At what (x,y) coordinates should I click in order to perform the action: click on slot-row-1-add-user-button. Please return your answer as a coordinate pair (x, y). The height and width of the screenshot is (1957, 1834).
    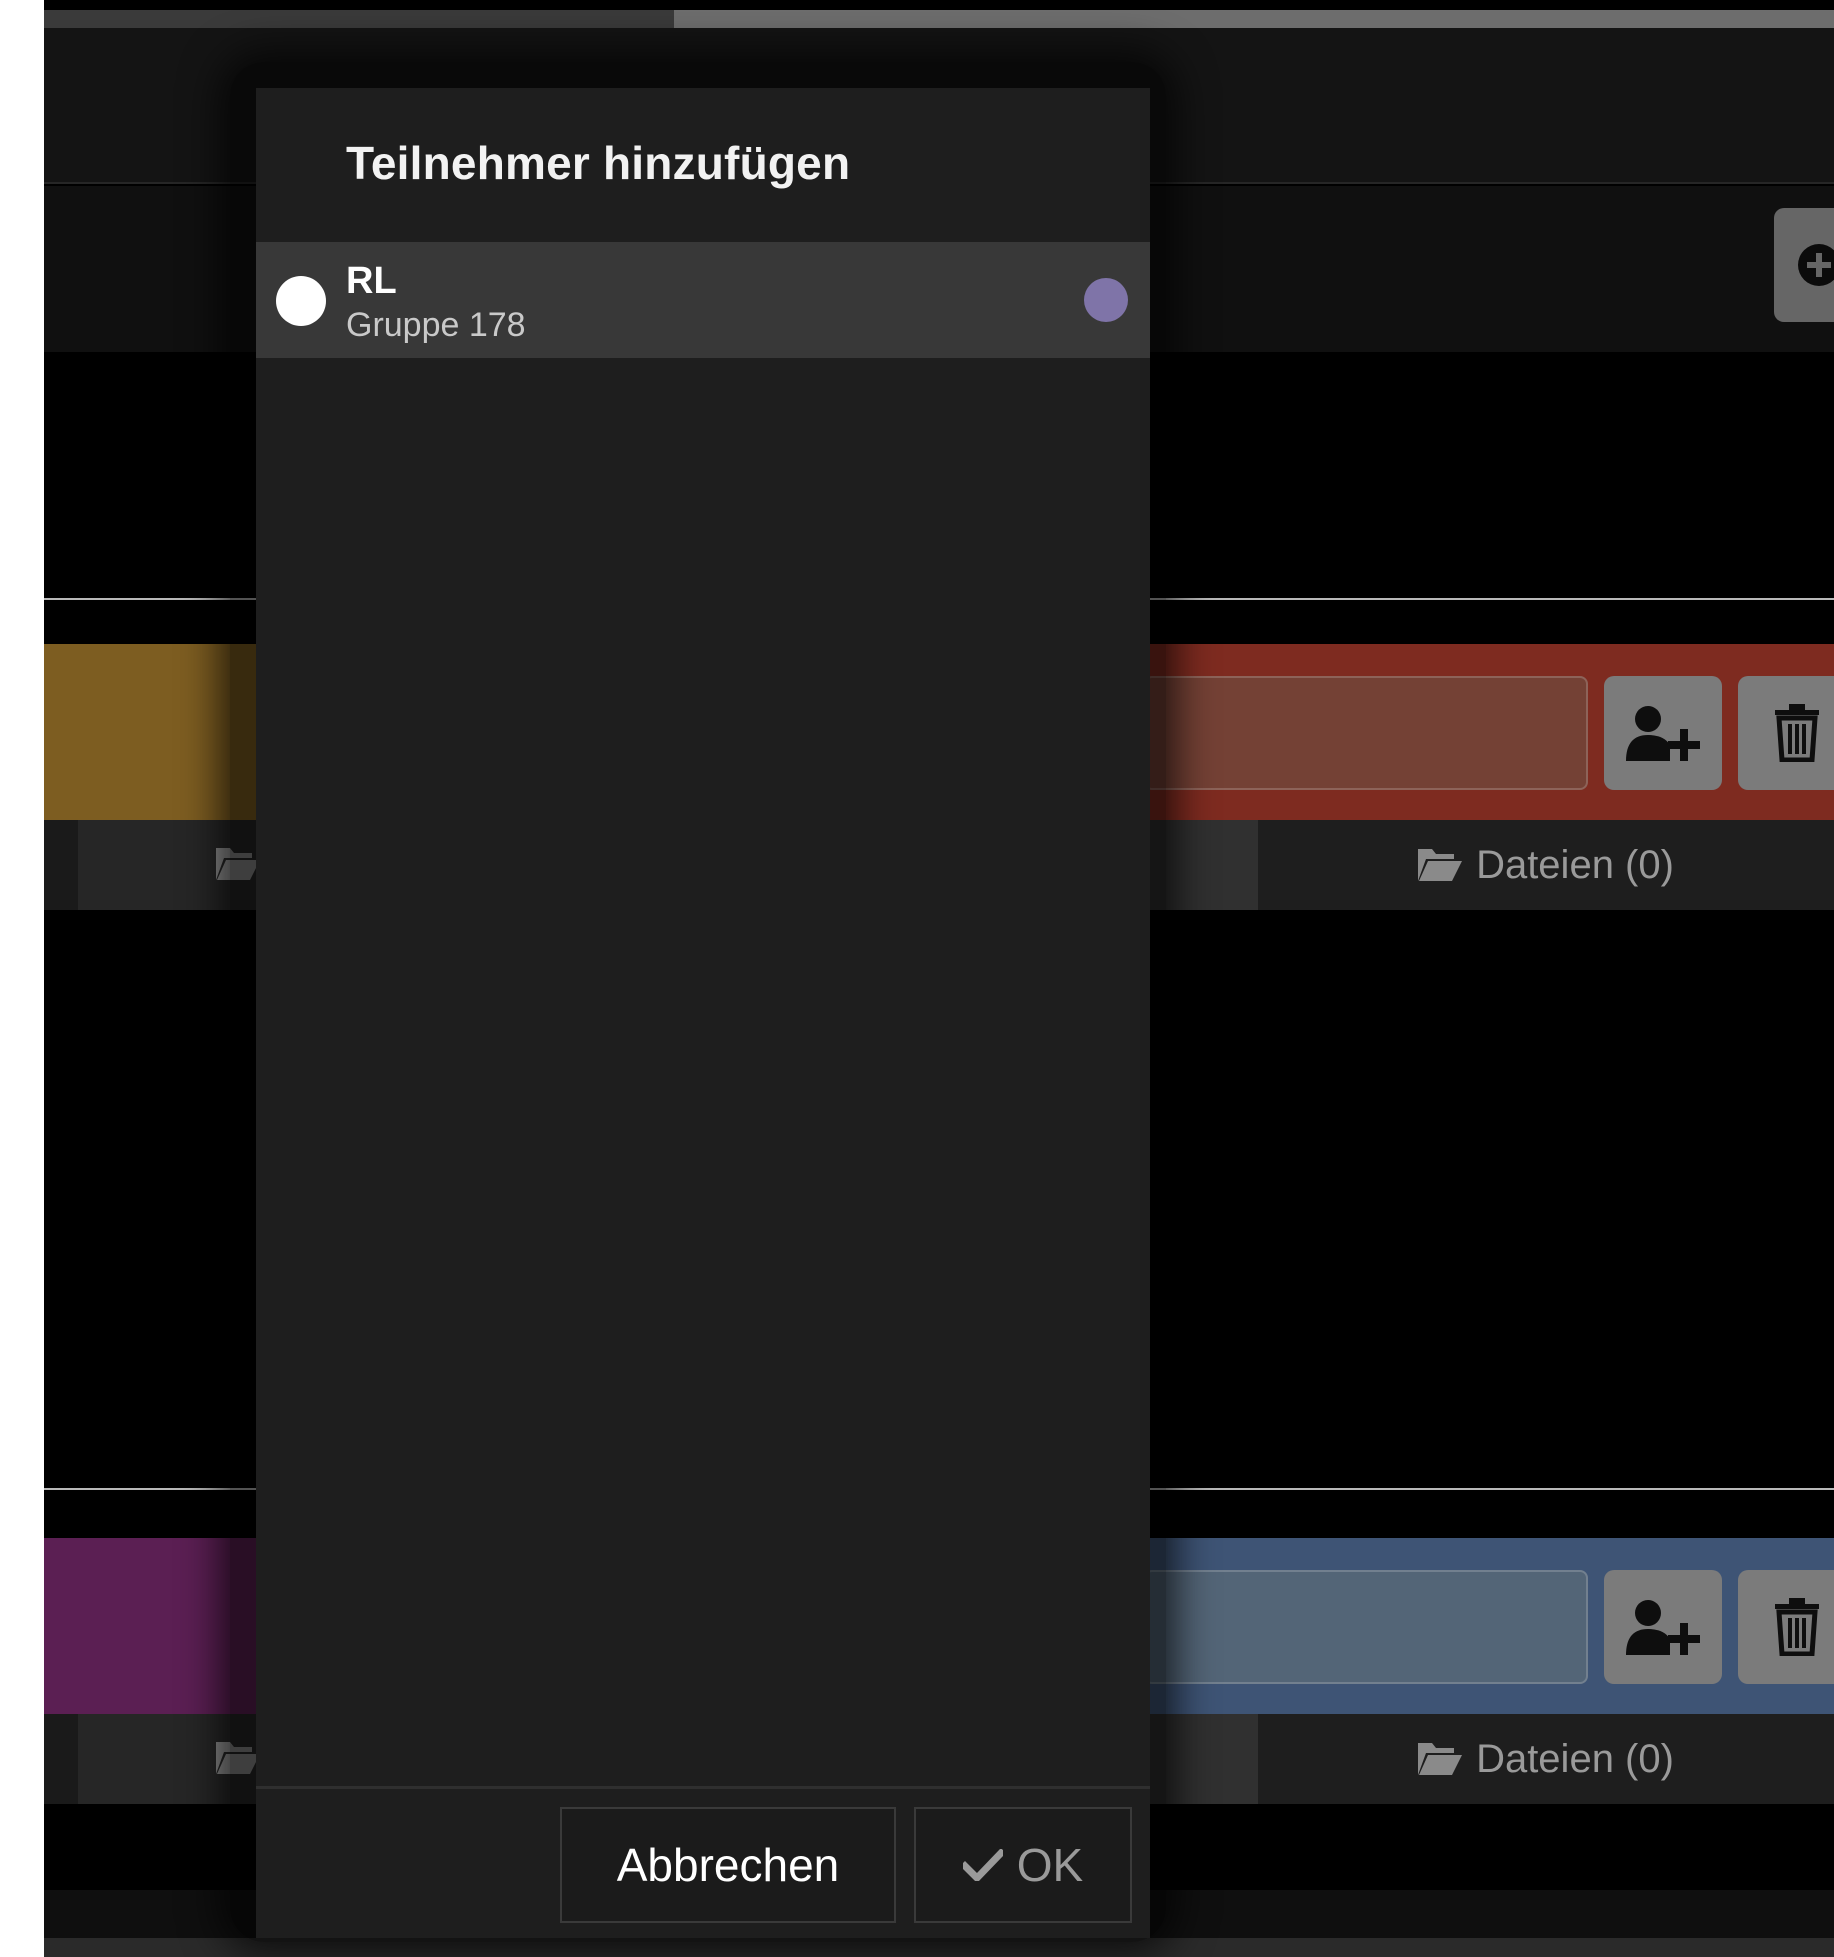
    Looking at the image, I should click on (1663, 733).